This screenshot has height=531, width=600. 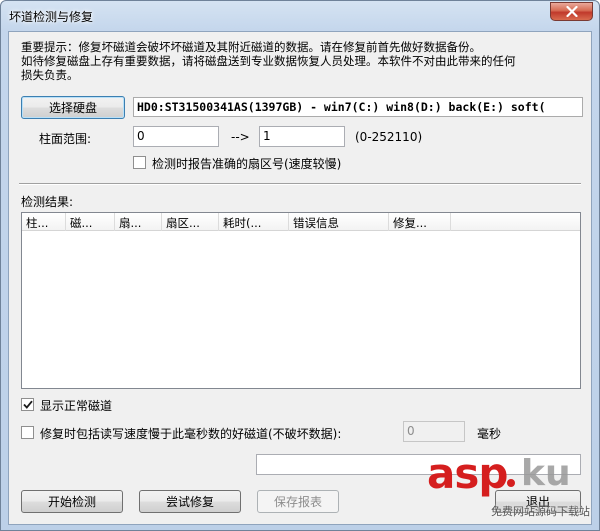 What do you see at coordinates (73, 107) in the screenshot?
I see `select-disk-button: 选择硬盘` at bounding box center [73, 107].